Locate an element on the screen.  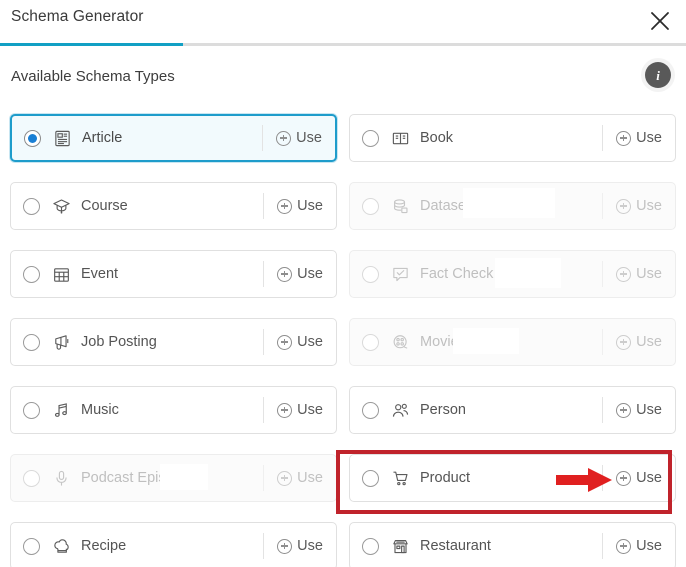
schema-type-card-article: Article Use is located at coordinates (173, 138).